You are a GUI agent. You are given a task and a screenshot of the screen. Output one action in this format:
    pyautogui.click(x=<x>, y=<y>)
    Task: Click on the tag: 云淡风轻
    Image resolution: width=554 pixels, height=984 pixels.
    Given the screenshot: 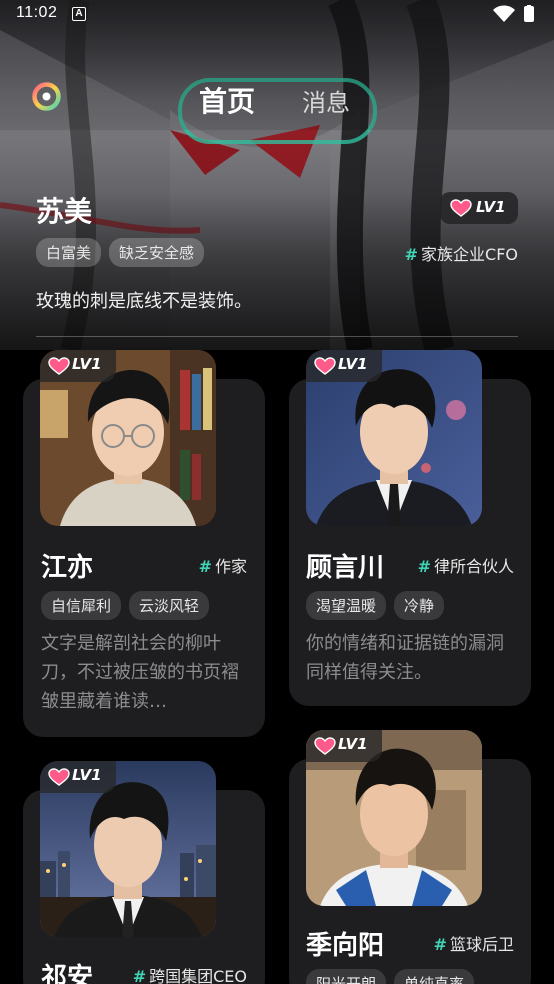 What is the action you would take?
    pyautogui.click(x=169, y=605)
    